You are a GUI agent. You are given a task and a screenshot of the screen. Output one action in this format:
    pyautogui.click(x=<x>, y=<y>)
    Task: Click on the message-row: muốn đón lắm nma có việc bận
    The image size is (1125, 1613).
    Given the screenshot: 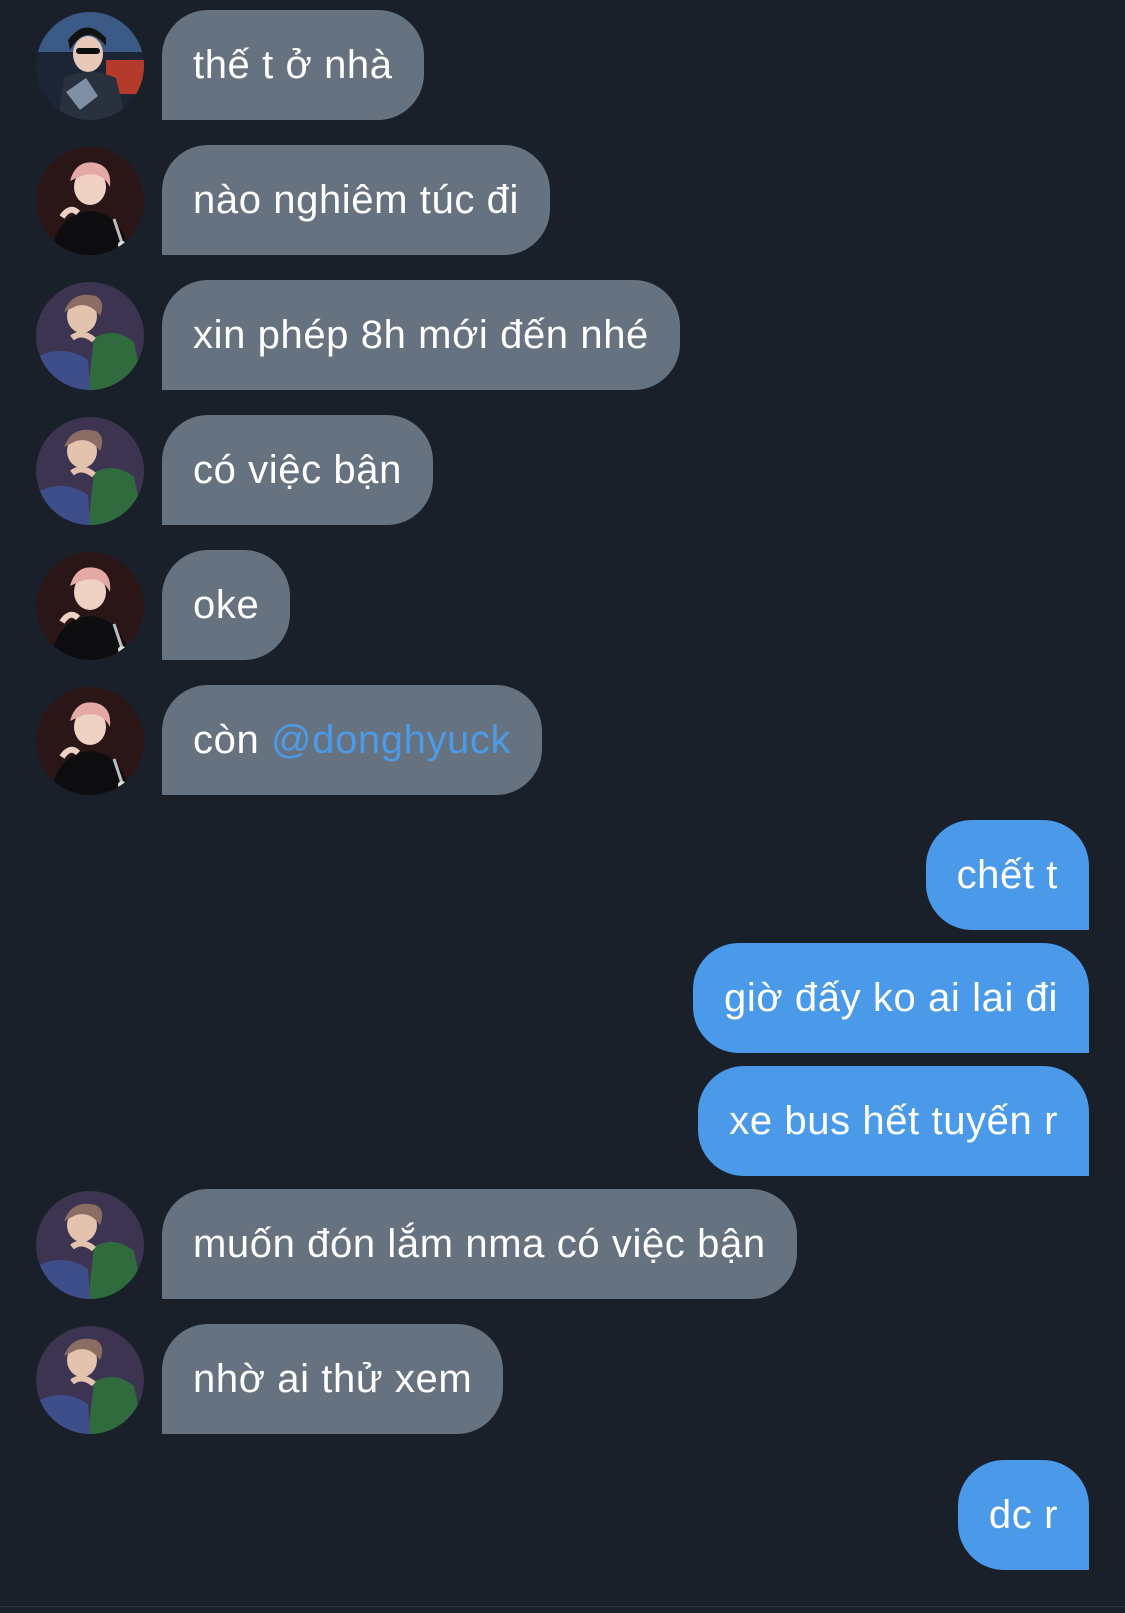 What is the action you would take?
    pyautogui.click(x=562, y=1244)
    